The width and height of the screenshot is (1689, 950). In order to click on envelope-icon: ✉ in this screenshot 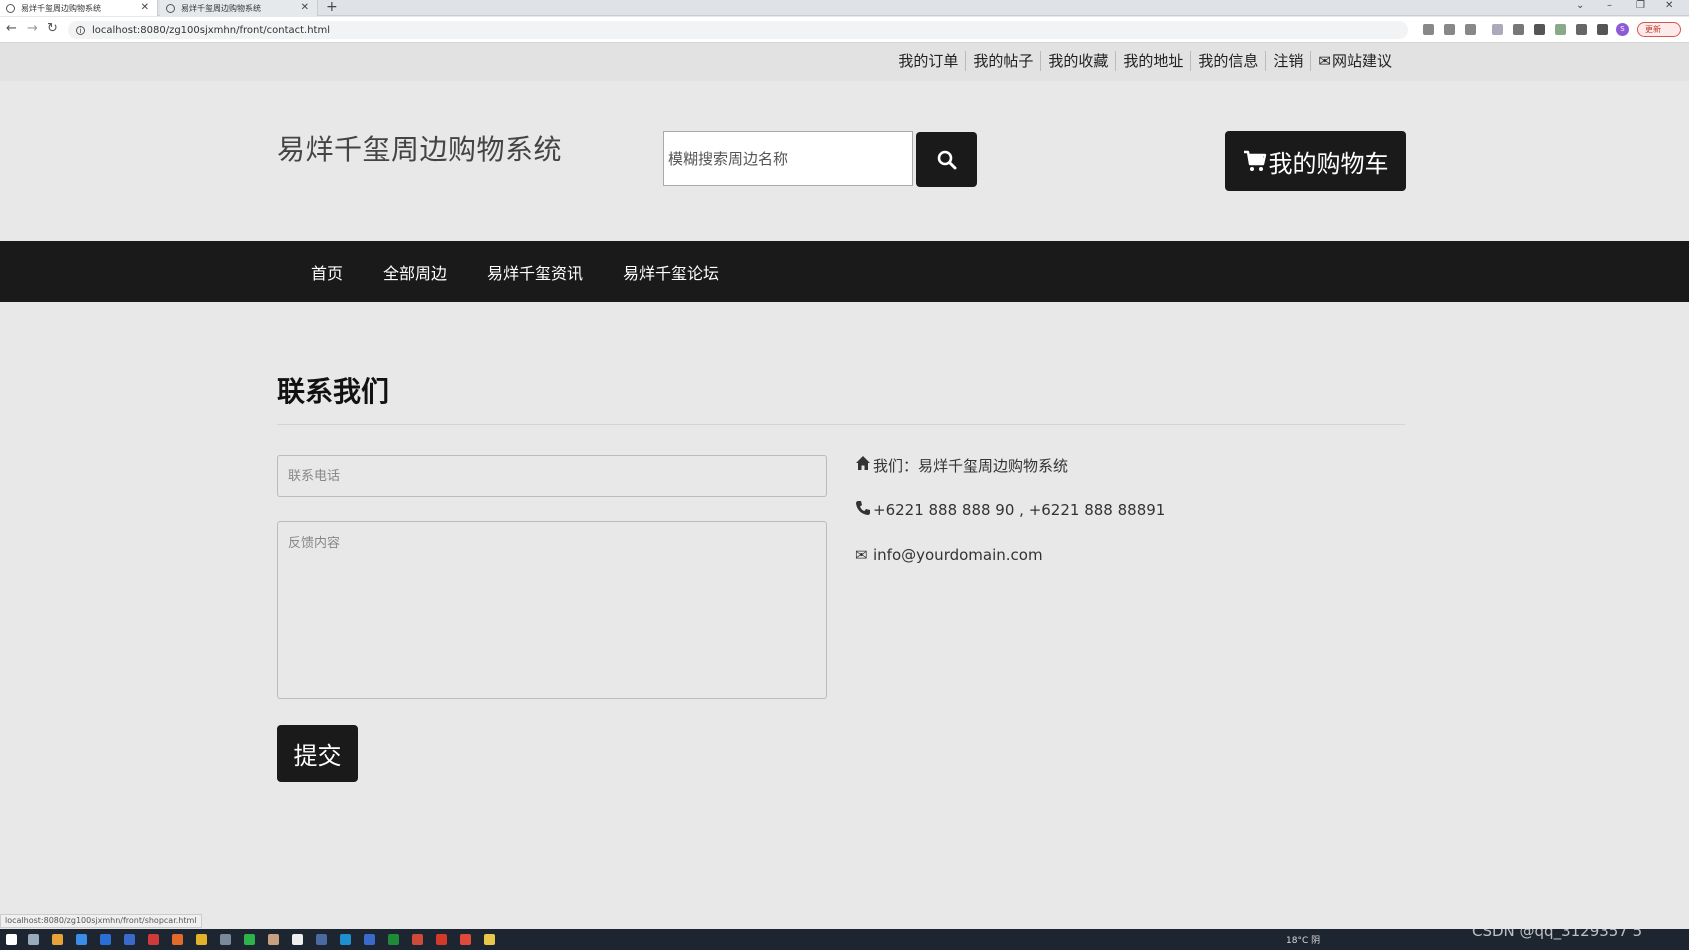, I will do `click(1324, 61)`.